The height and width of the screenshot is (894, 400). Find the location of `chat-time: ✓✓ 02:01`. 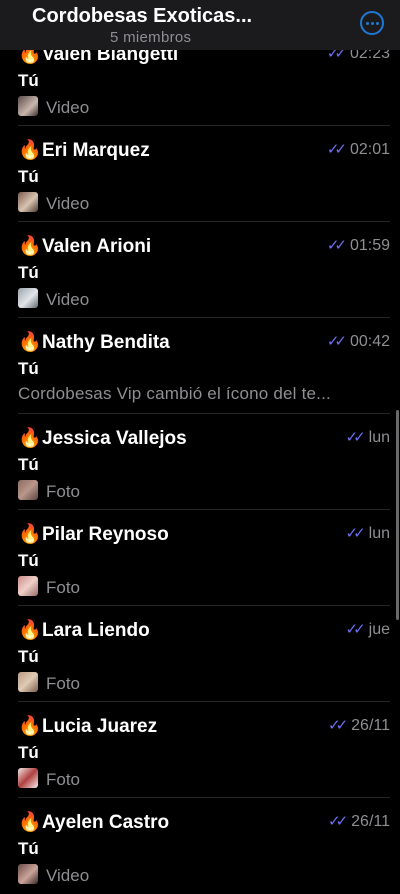

chat-time: ✓✓ 02:01 is located at coordinates (358, 149).